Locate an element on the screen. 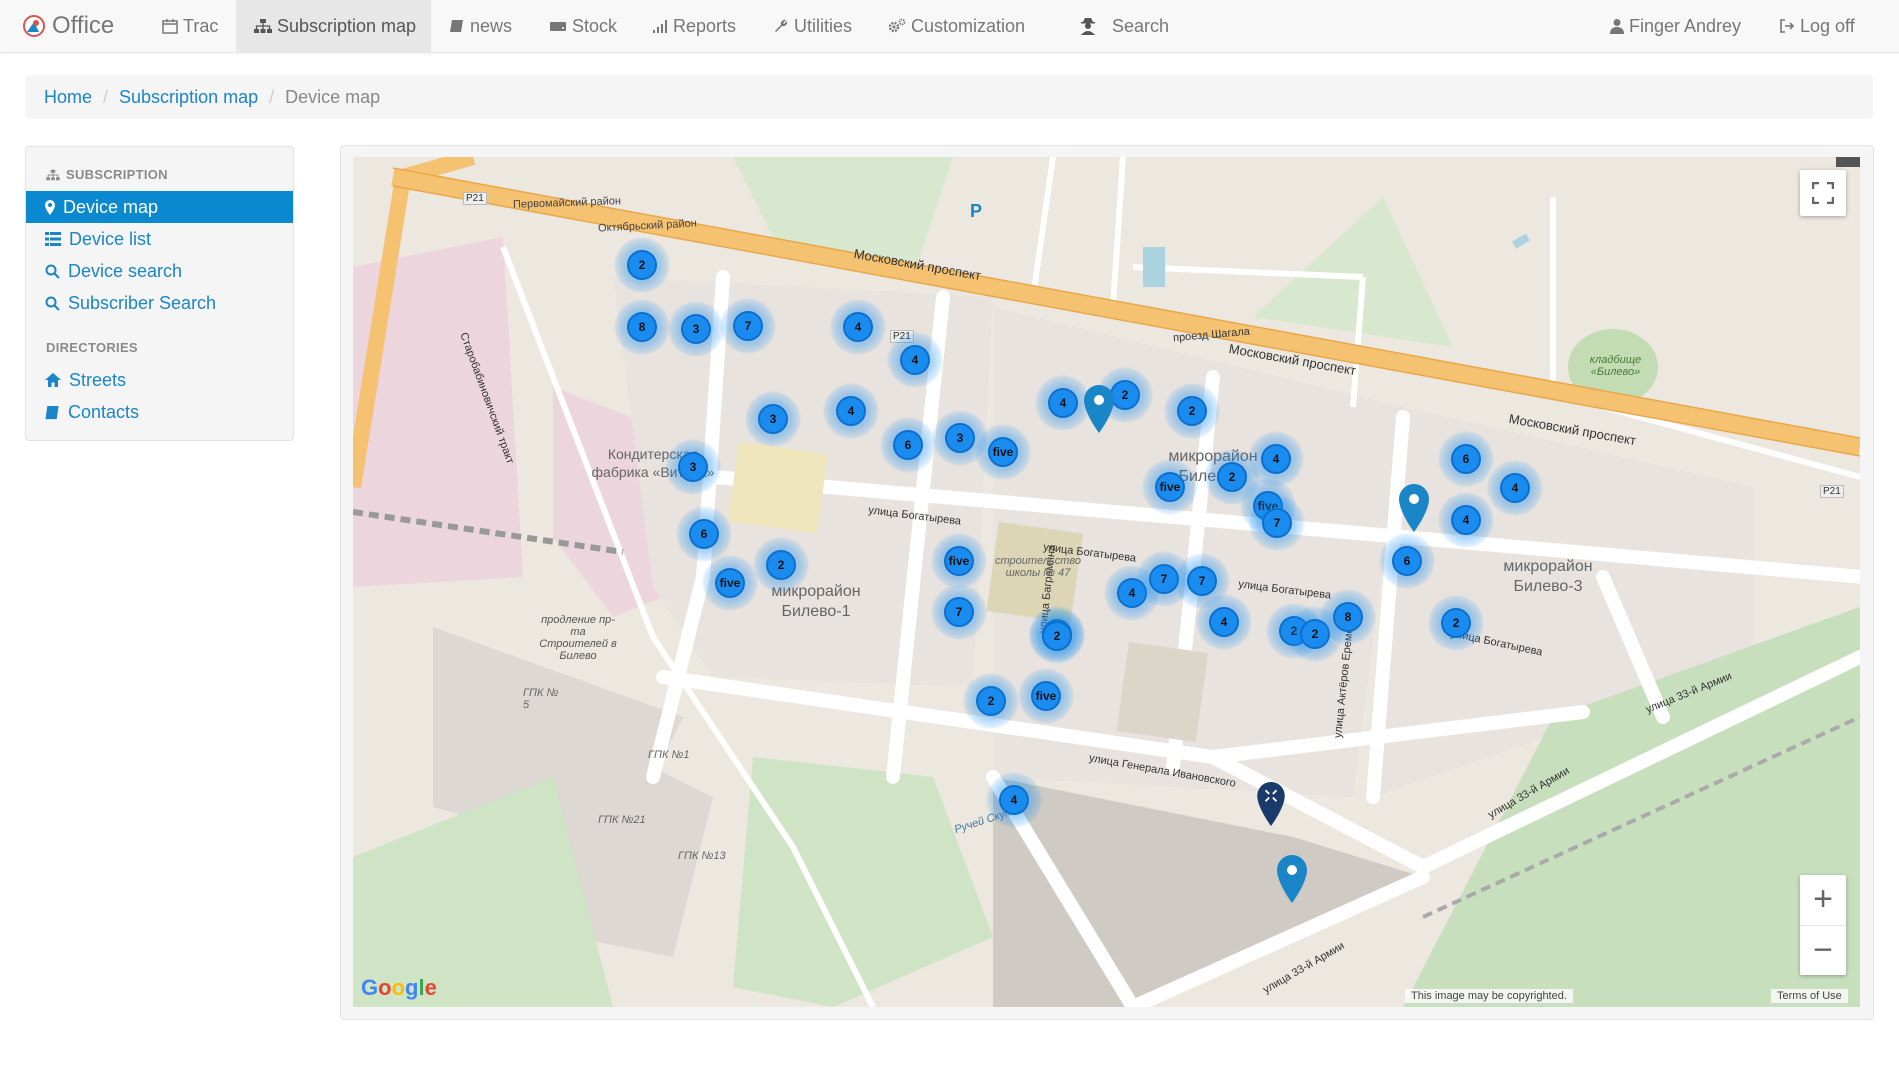 The height and width of the screenshot is (1079, 1899). nav-news: news is located at coordinates (481, 26).